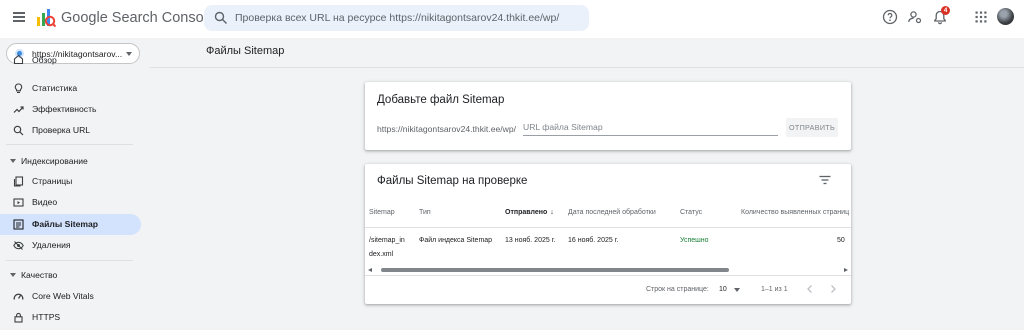 The width and height of the screenshot is (1024, 330). Describe the element at coordinates (387, 240) in the screenshot. I see `table-cell-sitemap: /sitemap_in` at that location.